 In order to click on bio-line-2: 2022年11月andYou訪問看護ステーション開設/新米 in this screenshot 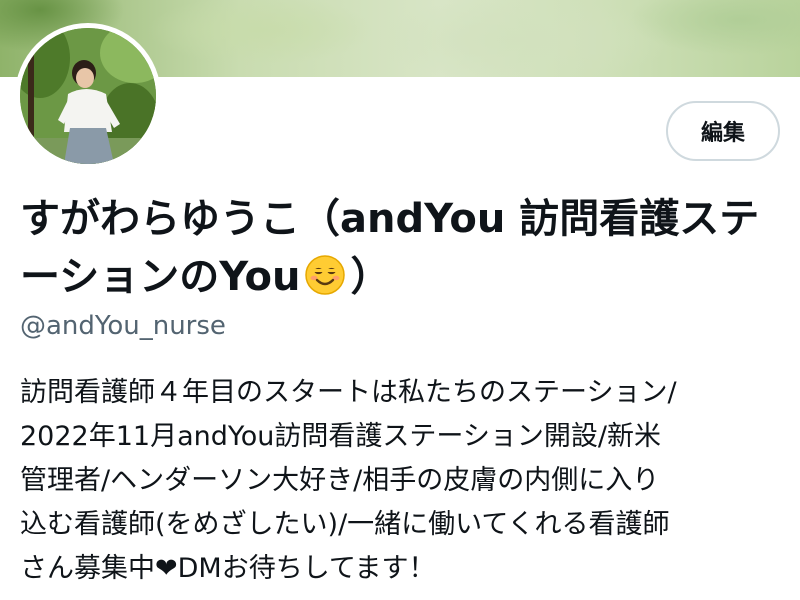, I will do `click(340, 436)`.